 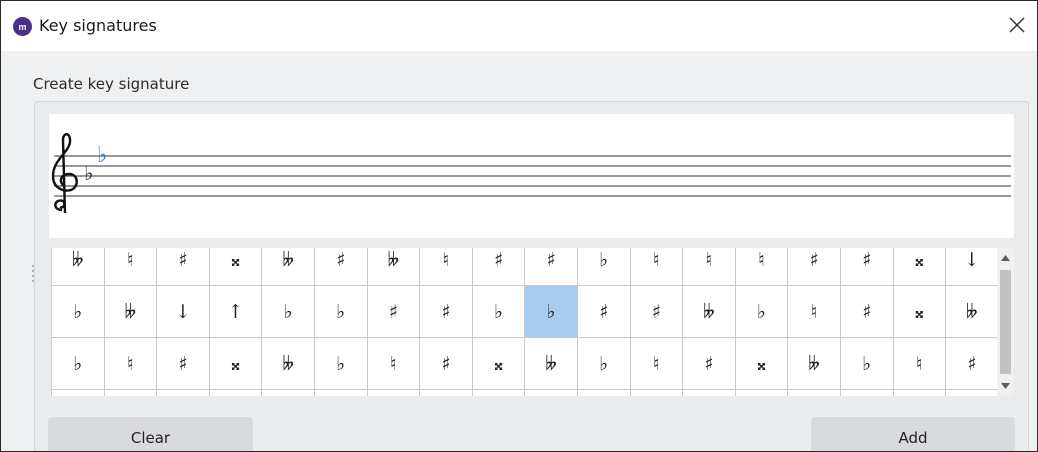 I want to click on svg-text: m, so click(x=22, y=27).